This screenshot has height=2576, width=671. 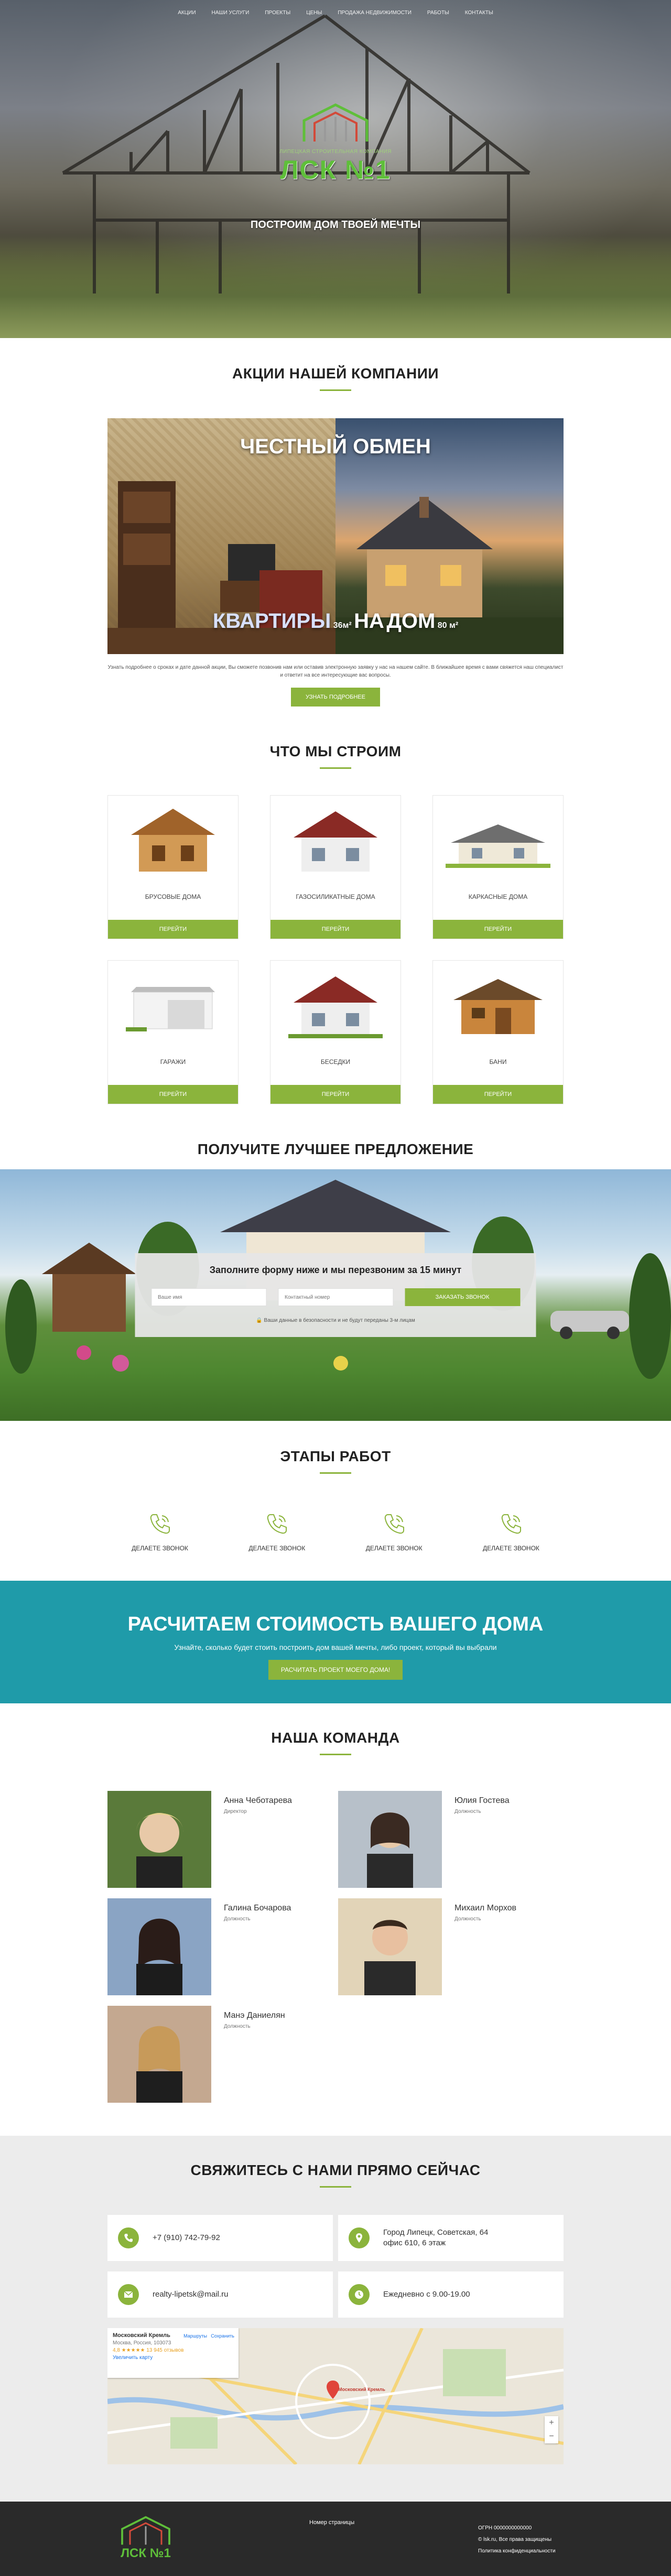 What do you see at coordinates (451, 2294) in the screenshot?
I see `contact-hours: Ежедневно с 9.00-19.00` at bounding box center [451, 2294].